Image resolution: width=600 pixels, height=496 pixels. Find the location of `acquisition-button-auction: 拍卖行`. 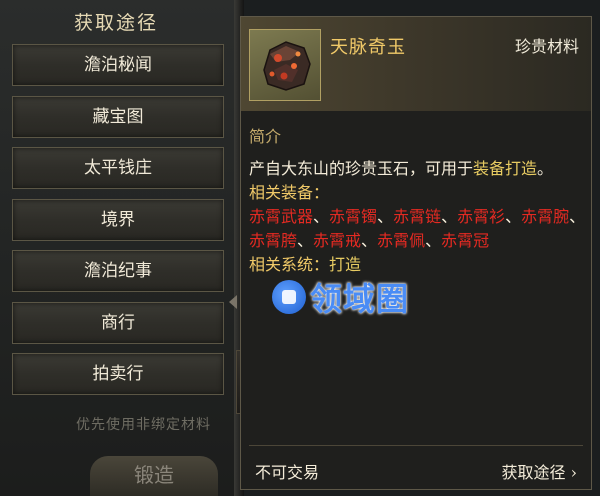

acquisition-button-auction: 拍卖行 is located at coordinates (118, 374).